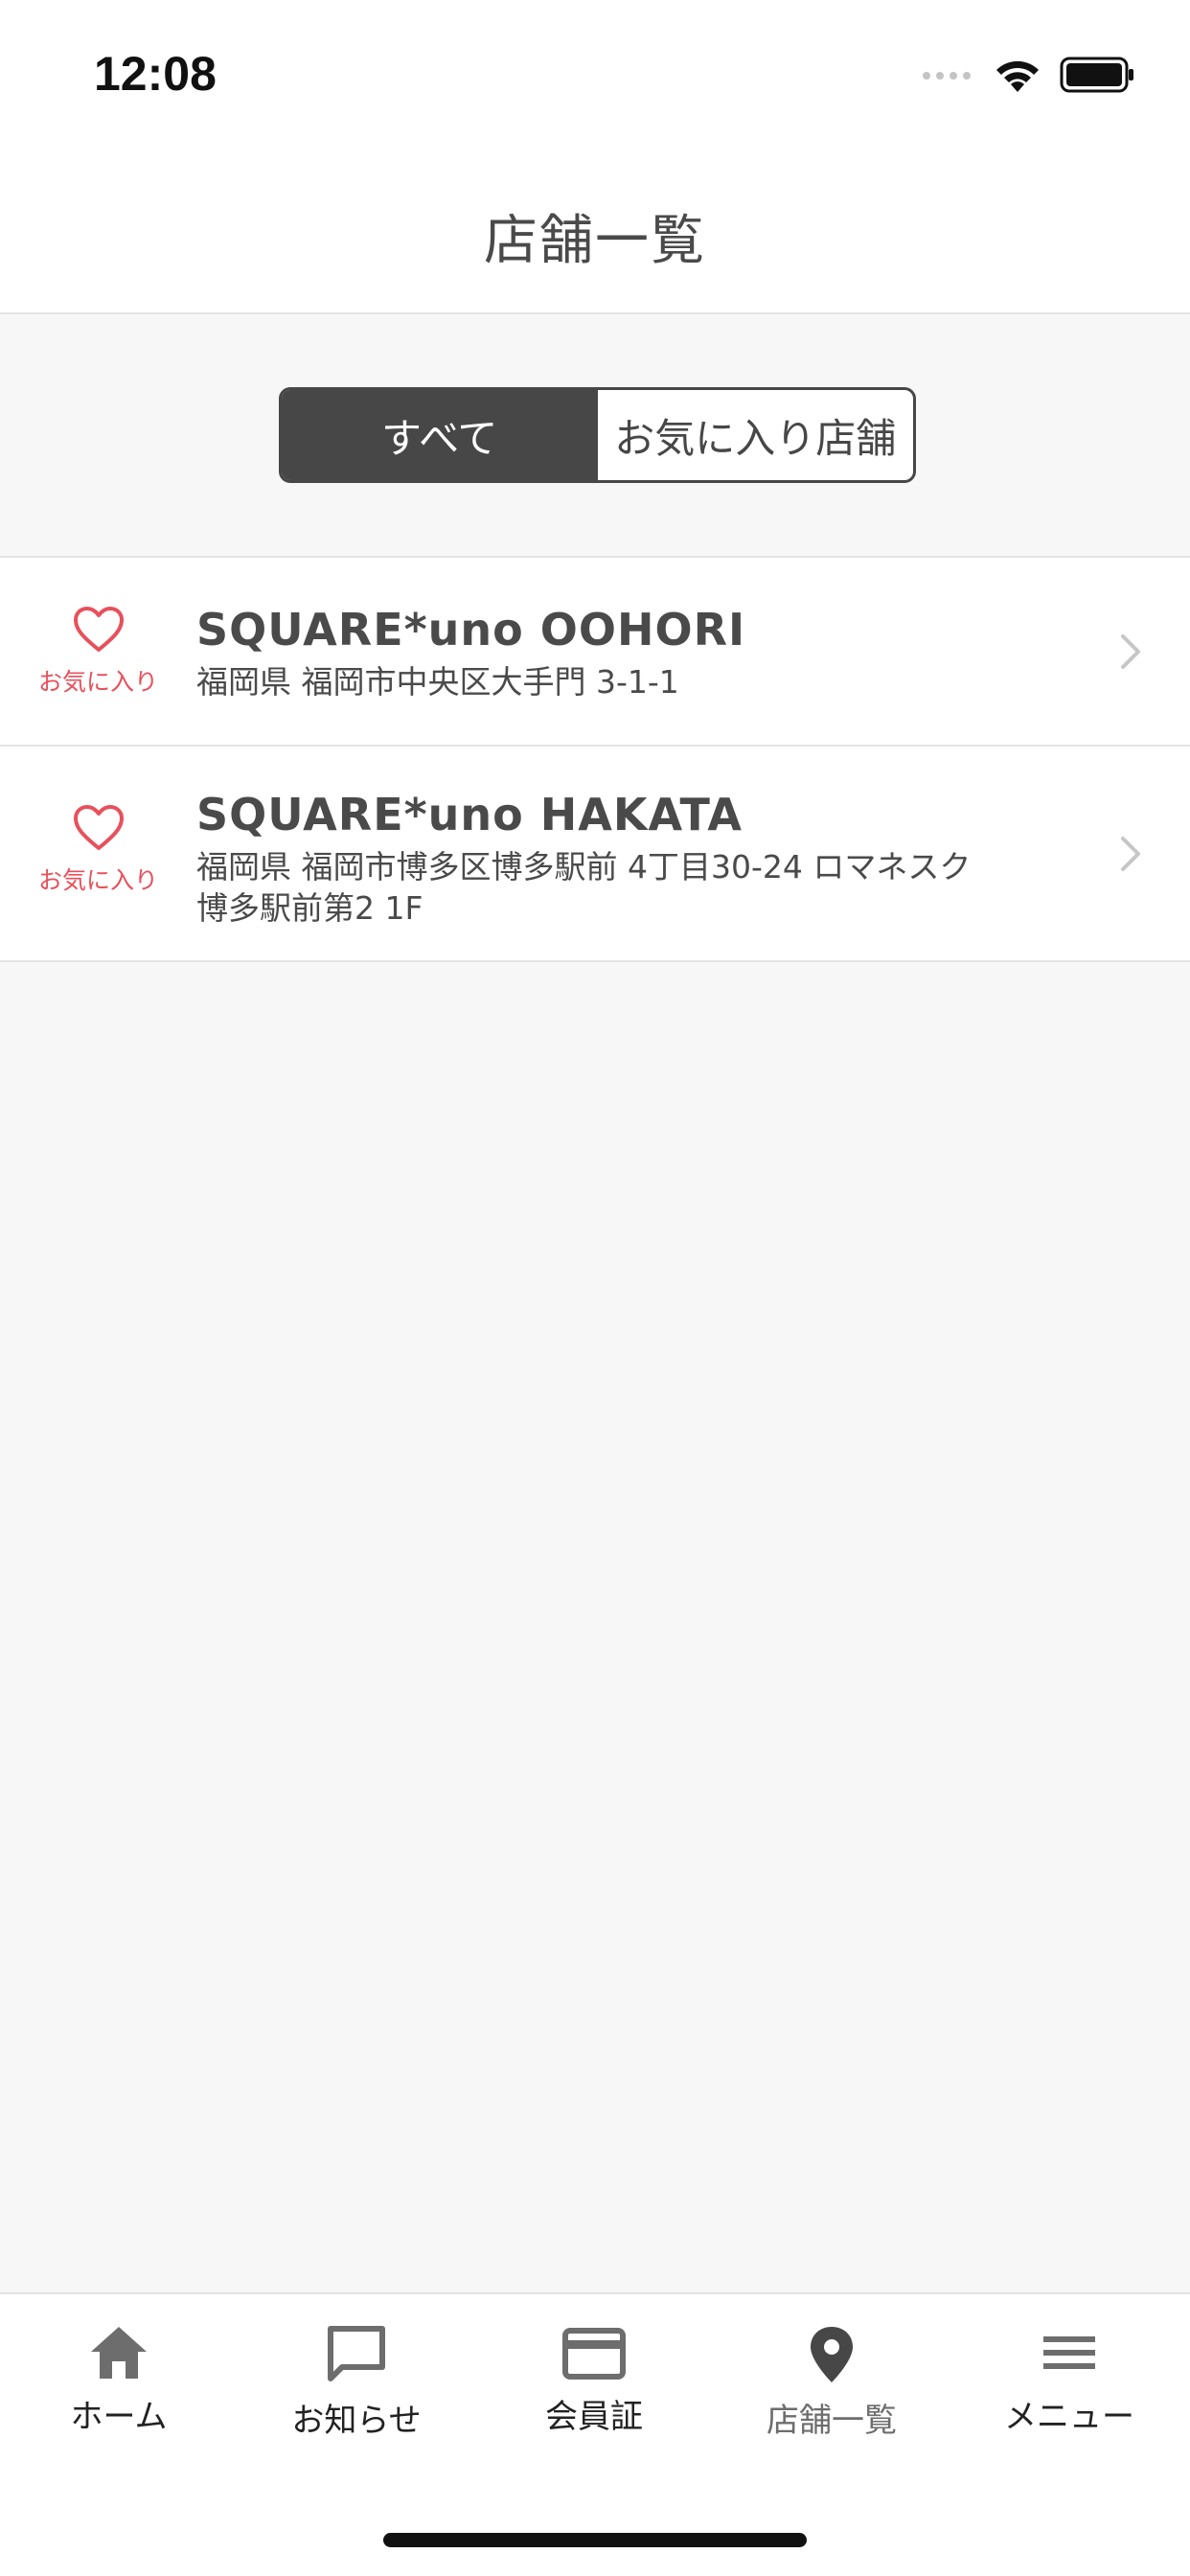  What do you see at coordinates (357, 2421) in the screenshot?
I see `tab-label: お知らせ` at bounding box center [357, 2421].